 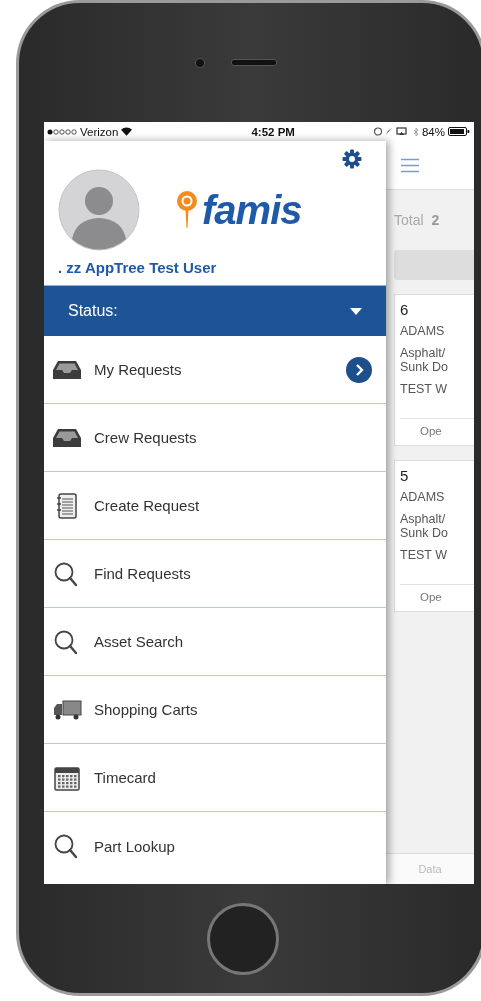 I want to click on settings-icon, so click(x=352, y=159).